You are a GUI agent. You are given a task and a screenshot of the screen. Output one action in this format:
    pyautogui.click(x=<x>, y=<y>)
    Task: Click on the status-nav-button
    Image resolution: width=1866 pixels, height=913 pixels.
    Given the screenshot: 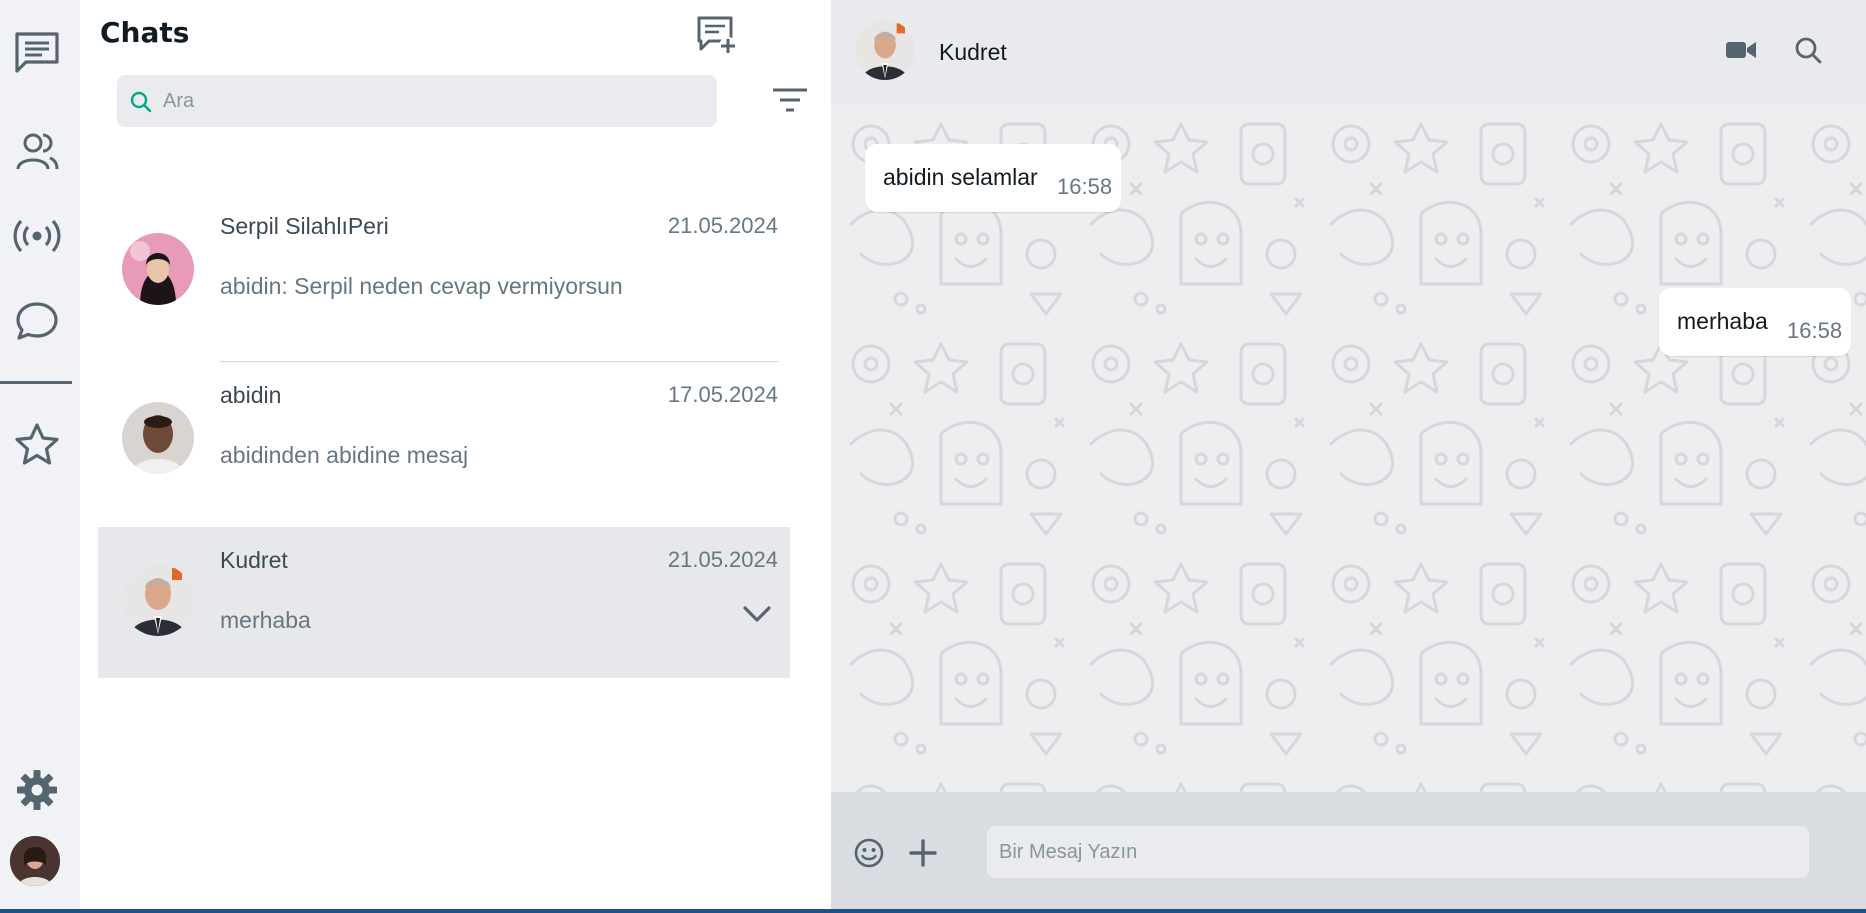 What is the action you would take?
    pyautogui.click(x=37, y=321)
    